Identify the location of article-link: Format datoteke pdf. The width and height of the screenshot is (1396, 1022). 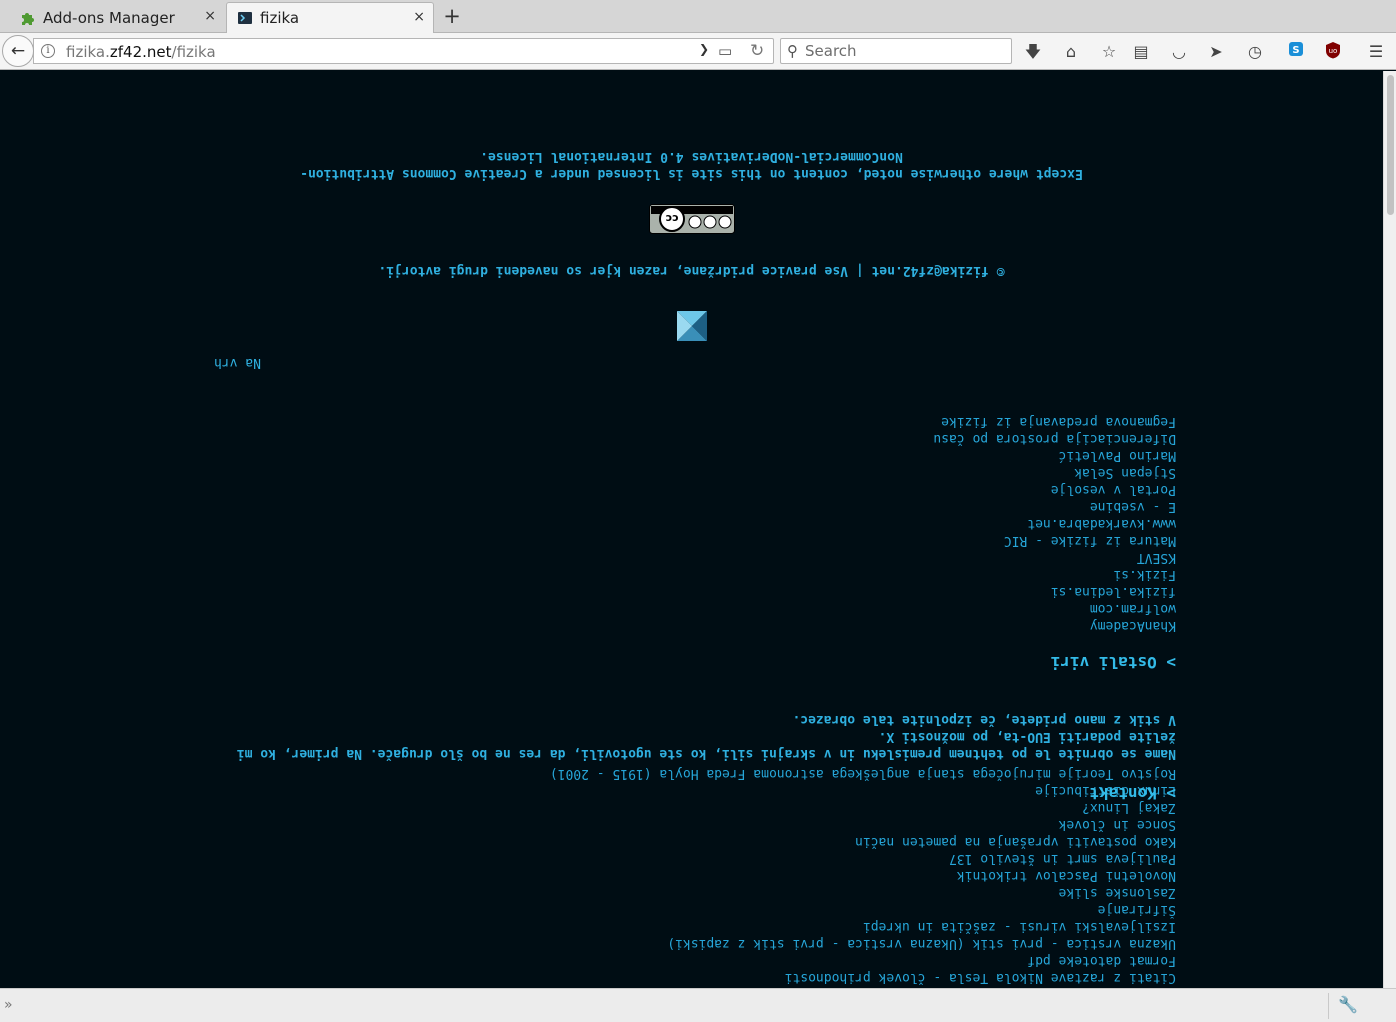
(1101, 960).